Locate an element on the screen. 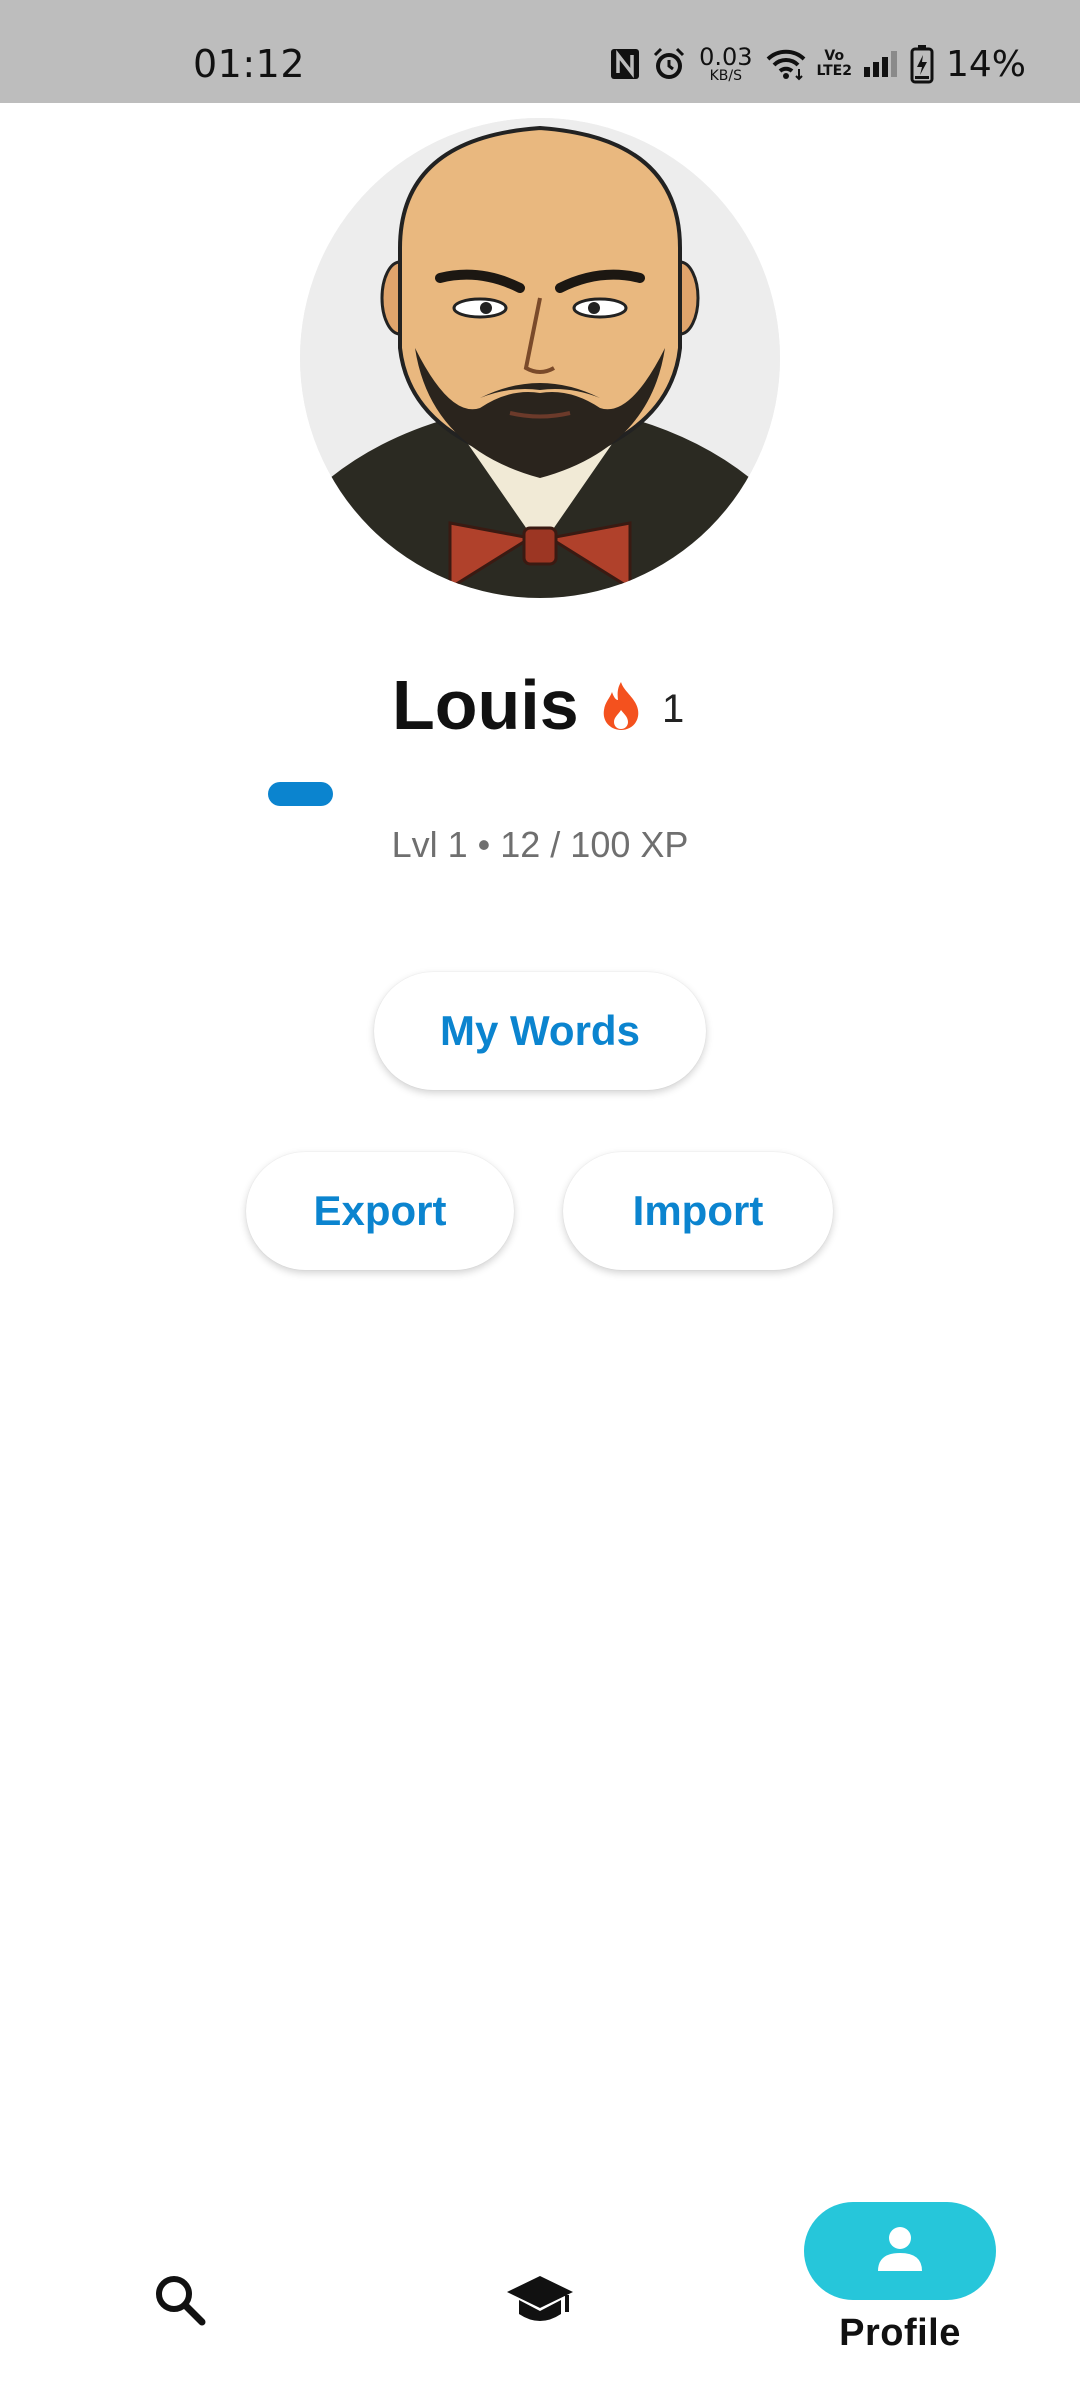 This screenshot has width=1080, height=2400. import-button: Import is located at coordinates (698, 1211).